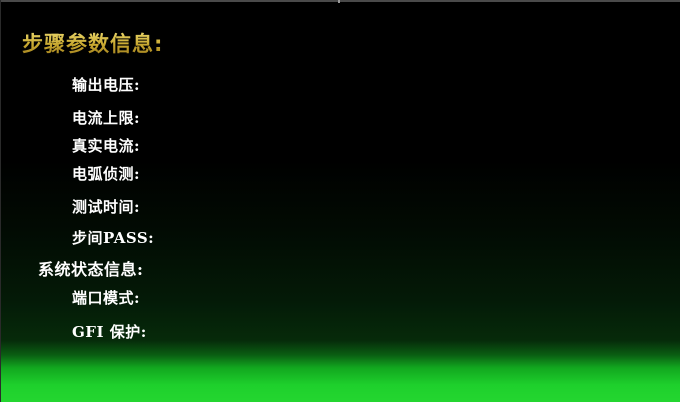  I want to click on system-status-title: 系统状态信息:, so click(91, 269).